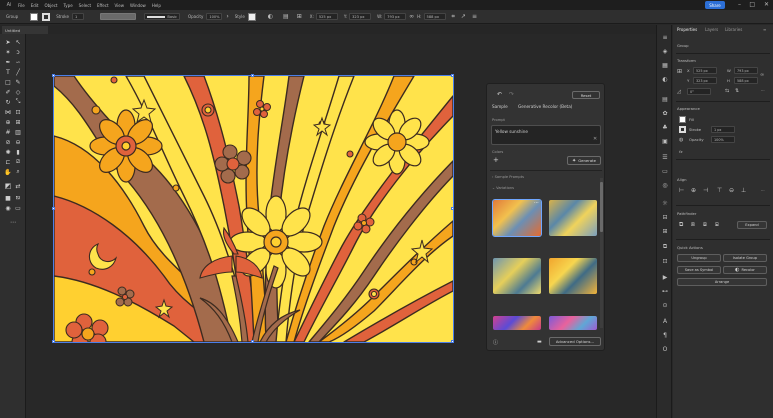  What do you see at coordinates (503, 188) in the screenshot?
I see `variations-toggle: ⌄ Variations` at bounding box center [503, 188].